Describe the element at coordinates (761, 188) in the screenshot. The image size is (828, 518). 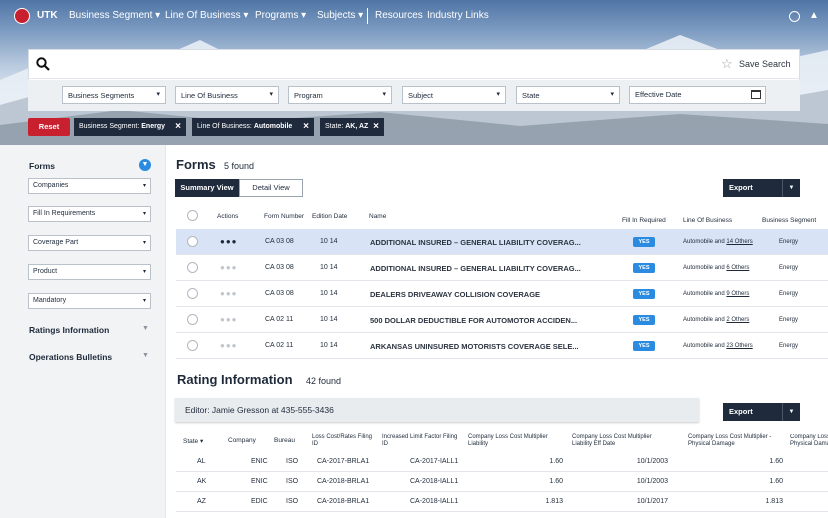
I see `forms-export-button: Export ▼` at that location.